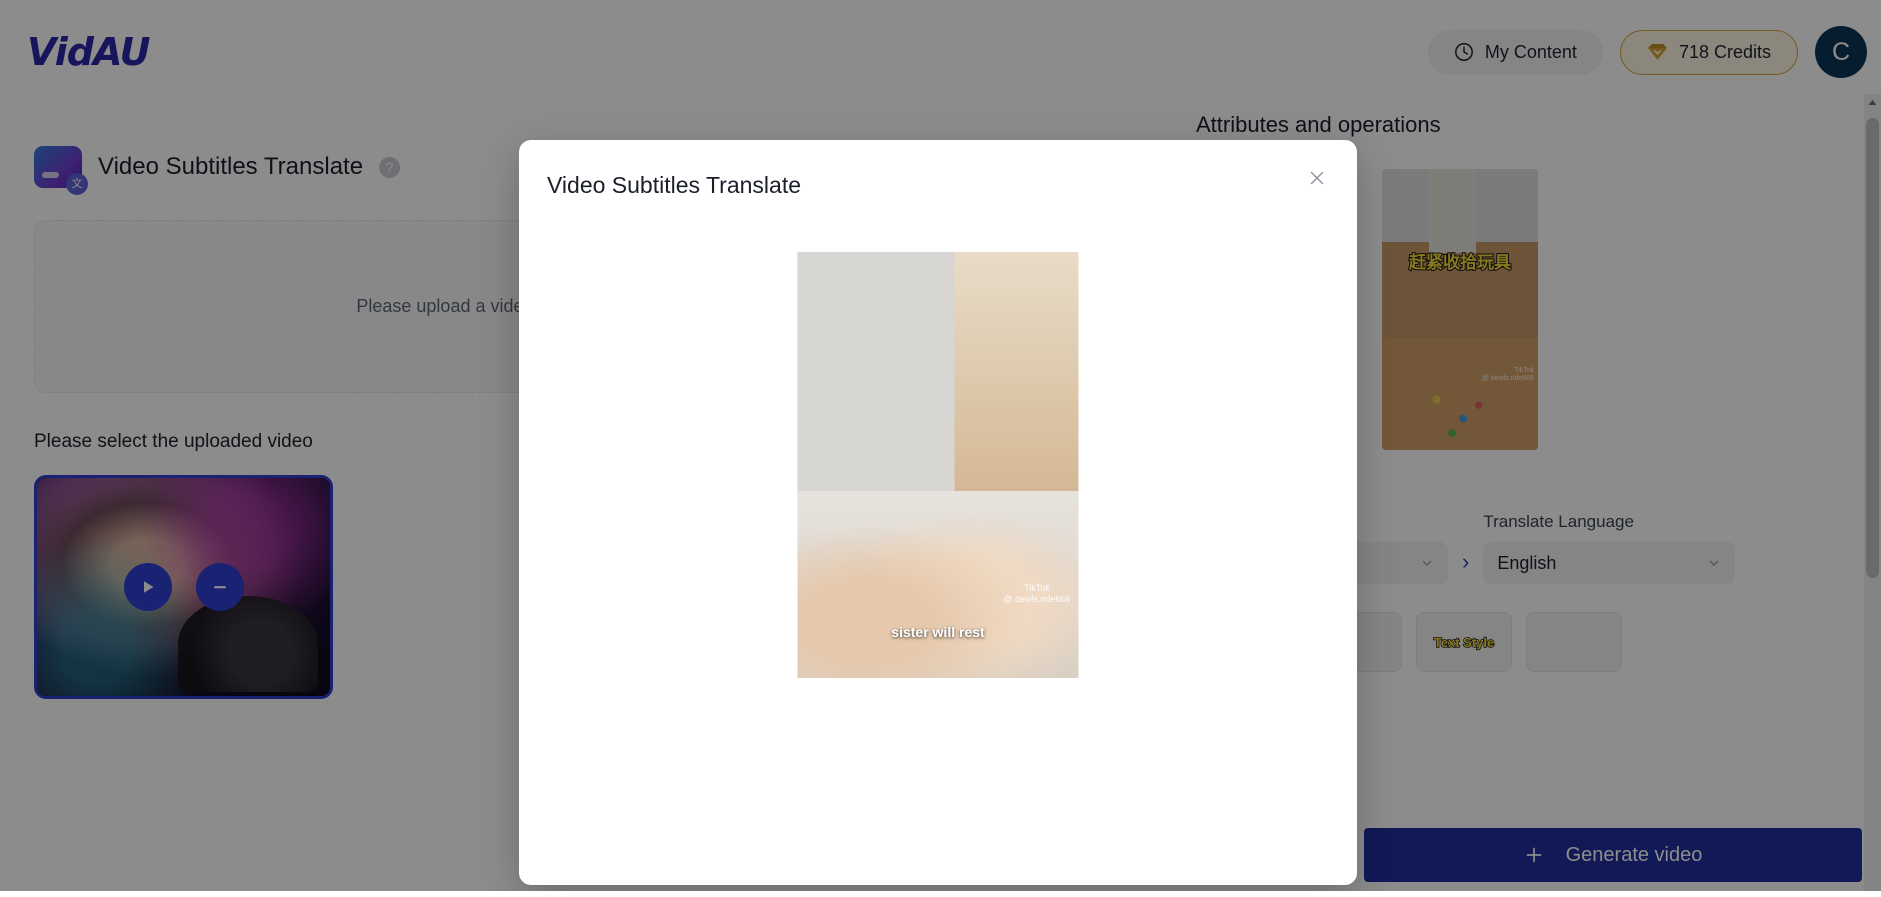 Image resolution: width=1881 pixels, height=897 pixels. I want to click on modal-title: Video Subtitles Translate, so click(674, 185).